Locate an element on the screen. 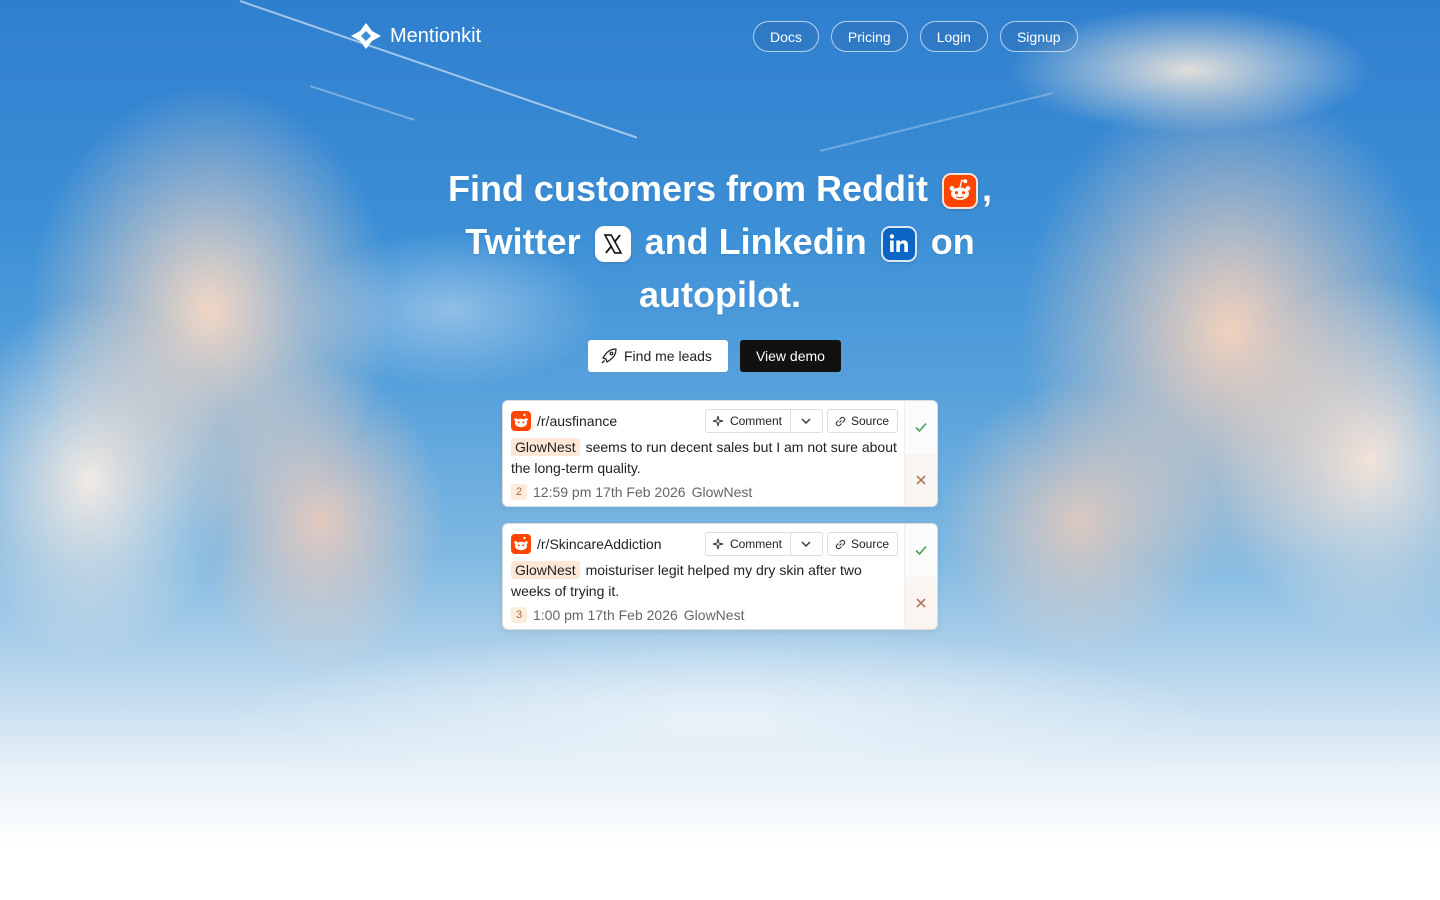  mention-source-row: /r/ausfinance is located at coordinates (564, 421).